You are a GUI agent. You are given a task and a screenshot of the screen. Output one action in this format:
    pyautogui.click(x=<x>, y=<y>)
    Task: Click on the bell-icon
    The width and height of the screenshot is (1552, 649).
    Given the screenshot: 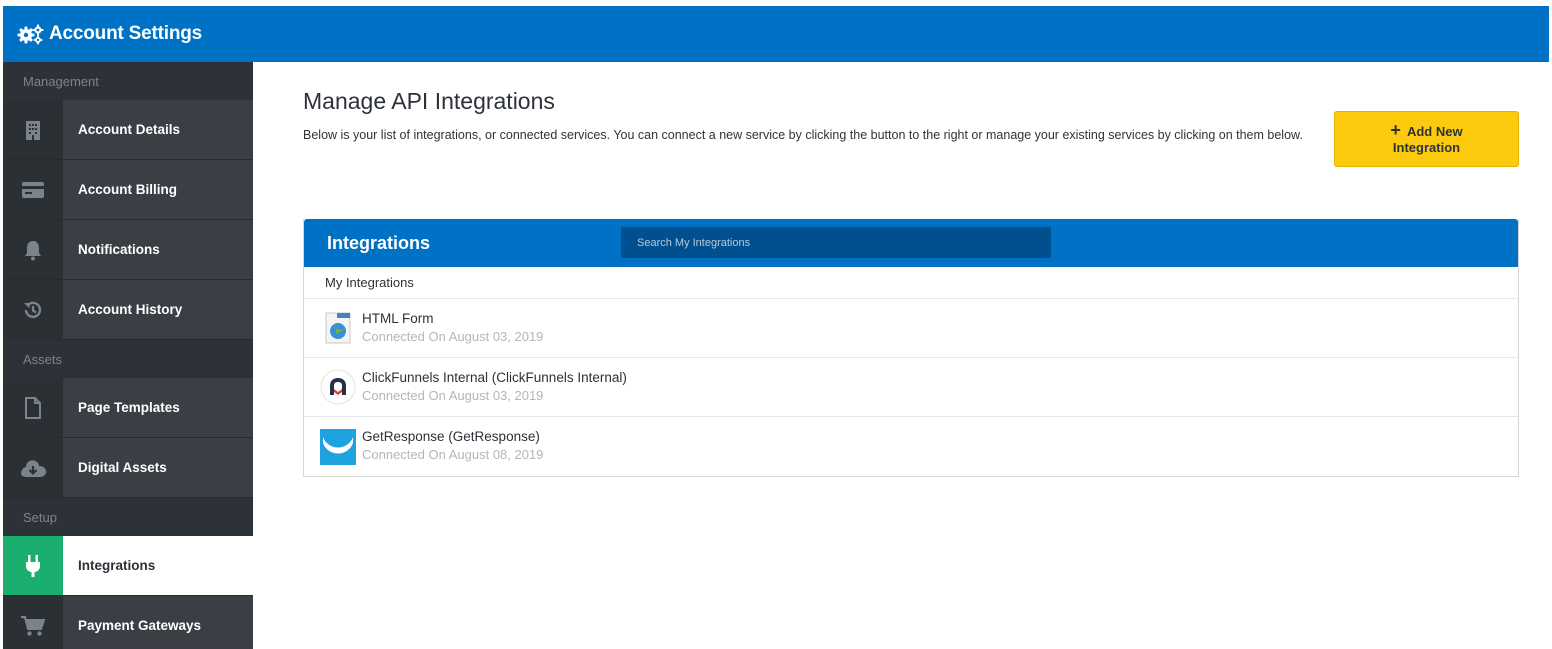 What is the action you would take?
    pyautogui.click(x=33, y=249)
    